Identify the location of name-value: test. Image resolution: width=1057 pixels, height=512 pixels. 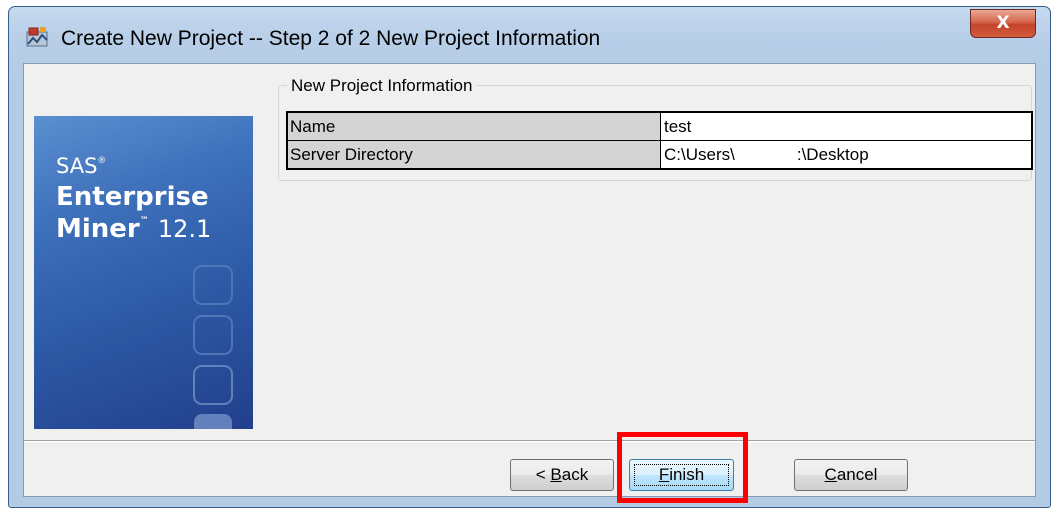
(846, 126).